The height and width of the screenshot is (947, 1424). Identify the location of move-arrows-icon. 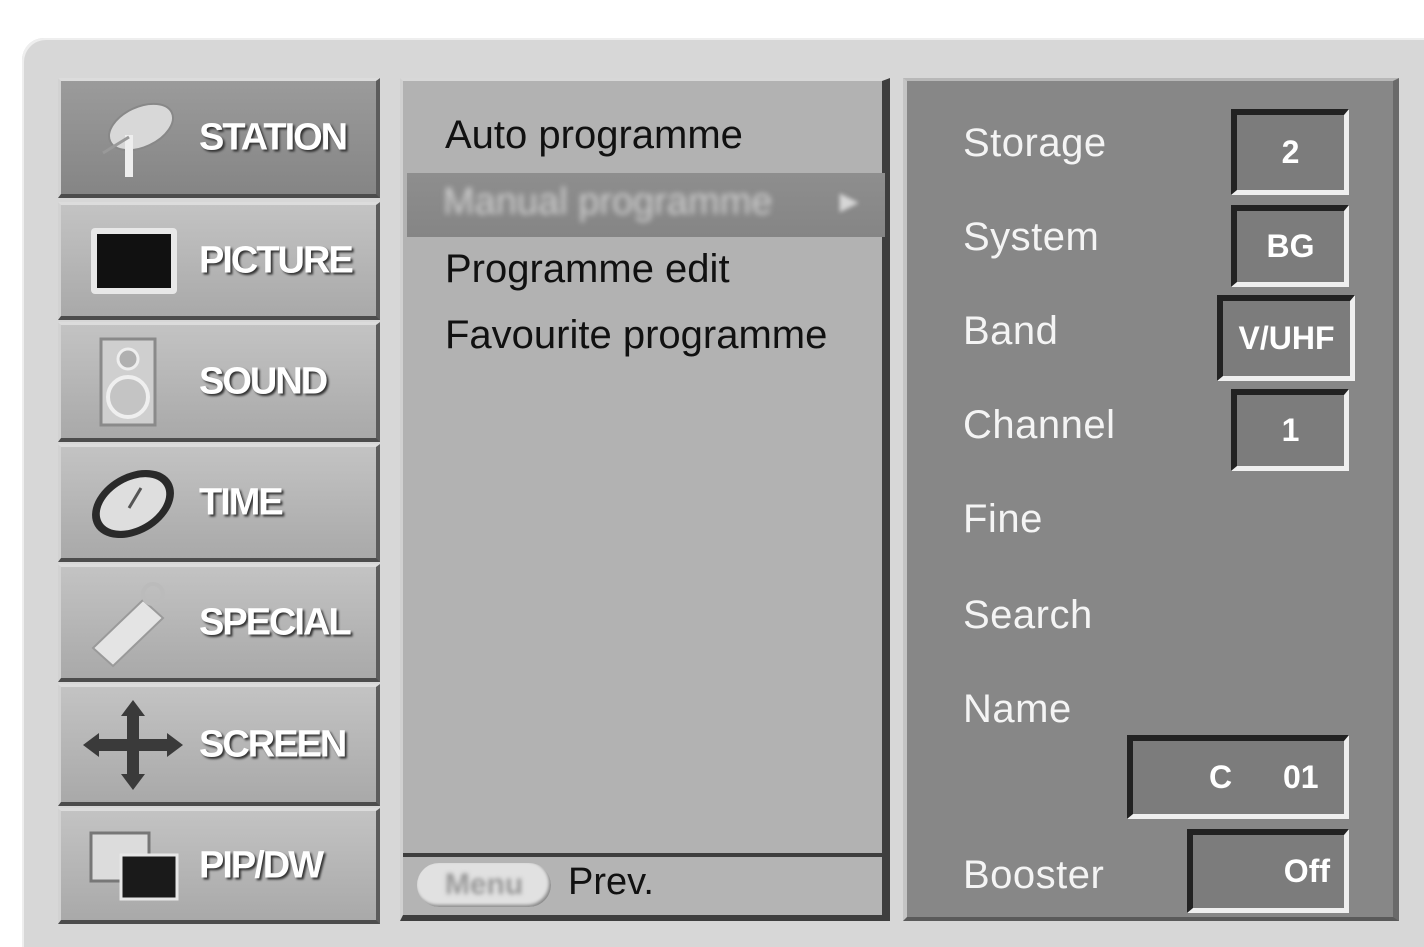
(133, 744).